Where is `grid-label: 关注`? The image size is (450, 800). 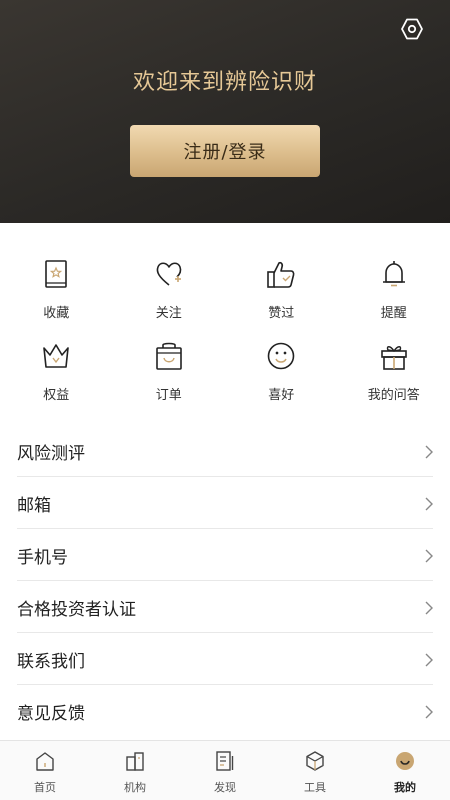
grid-label: 关注 is located at coordinates (168, 313).